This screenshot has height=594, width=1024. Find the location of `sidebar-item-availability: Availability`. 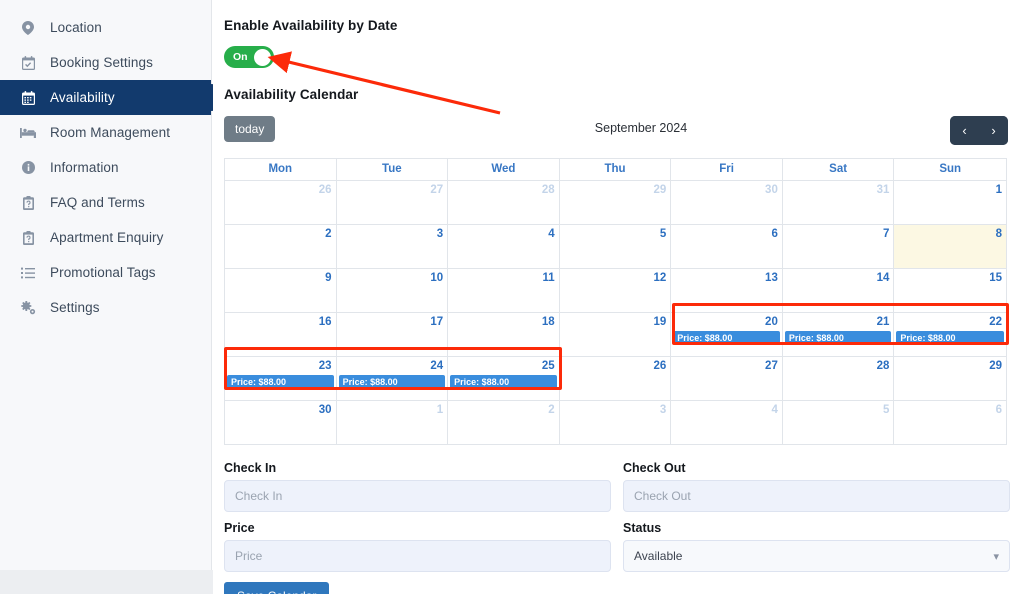

sidebar-item-availability: Availability is located at coordinates (110, 97).